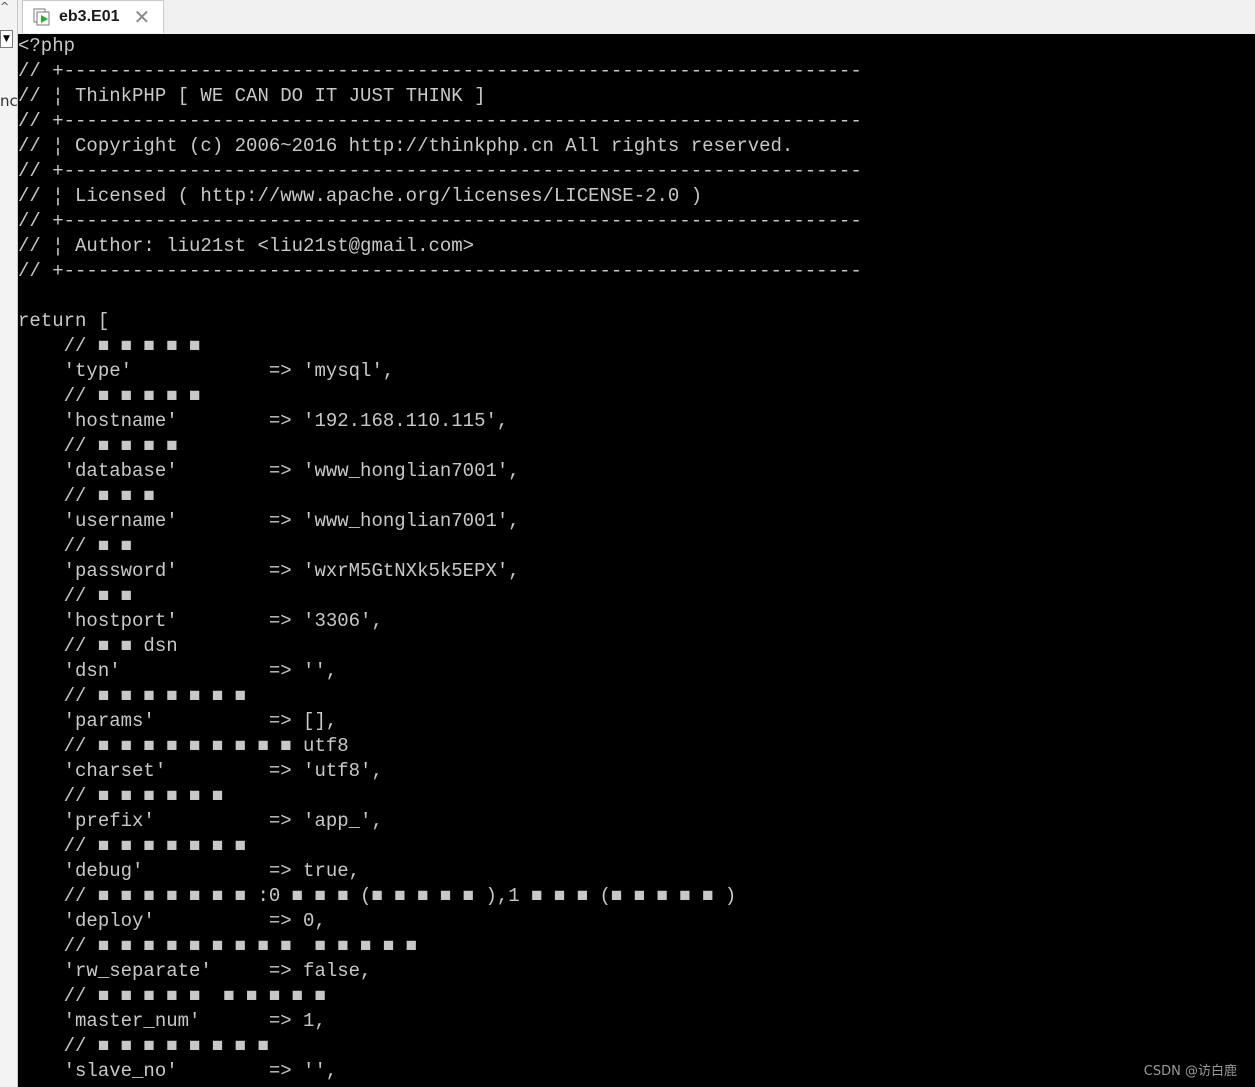 The width and height of the screenshot is (1255, 1087). I want to click on left-panel-text-fragment: nc, so click(9, 101).